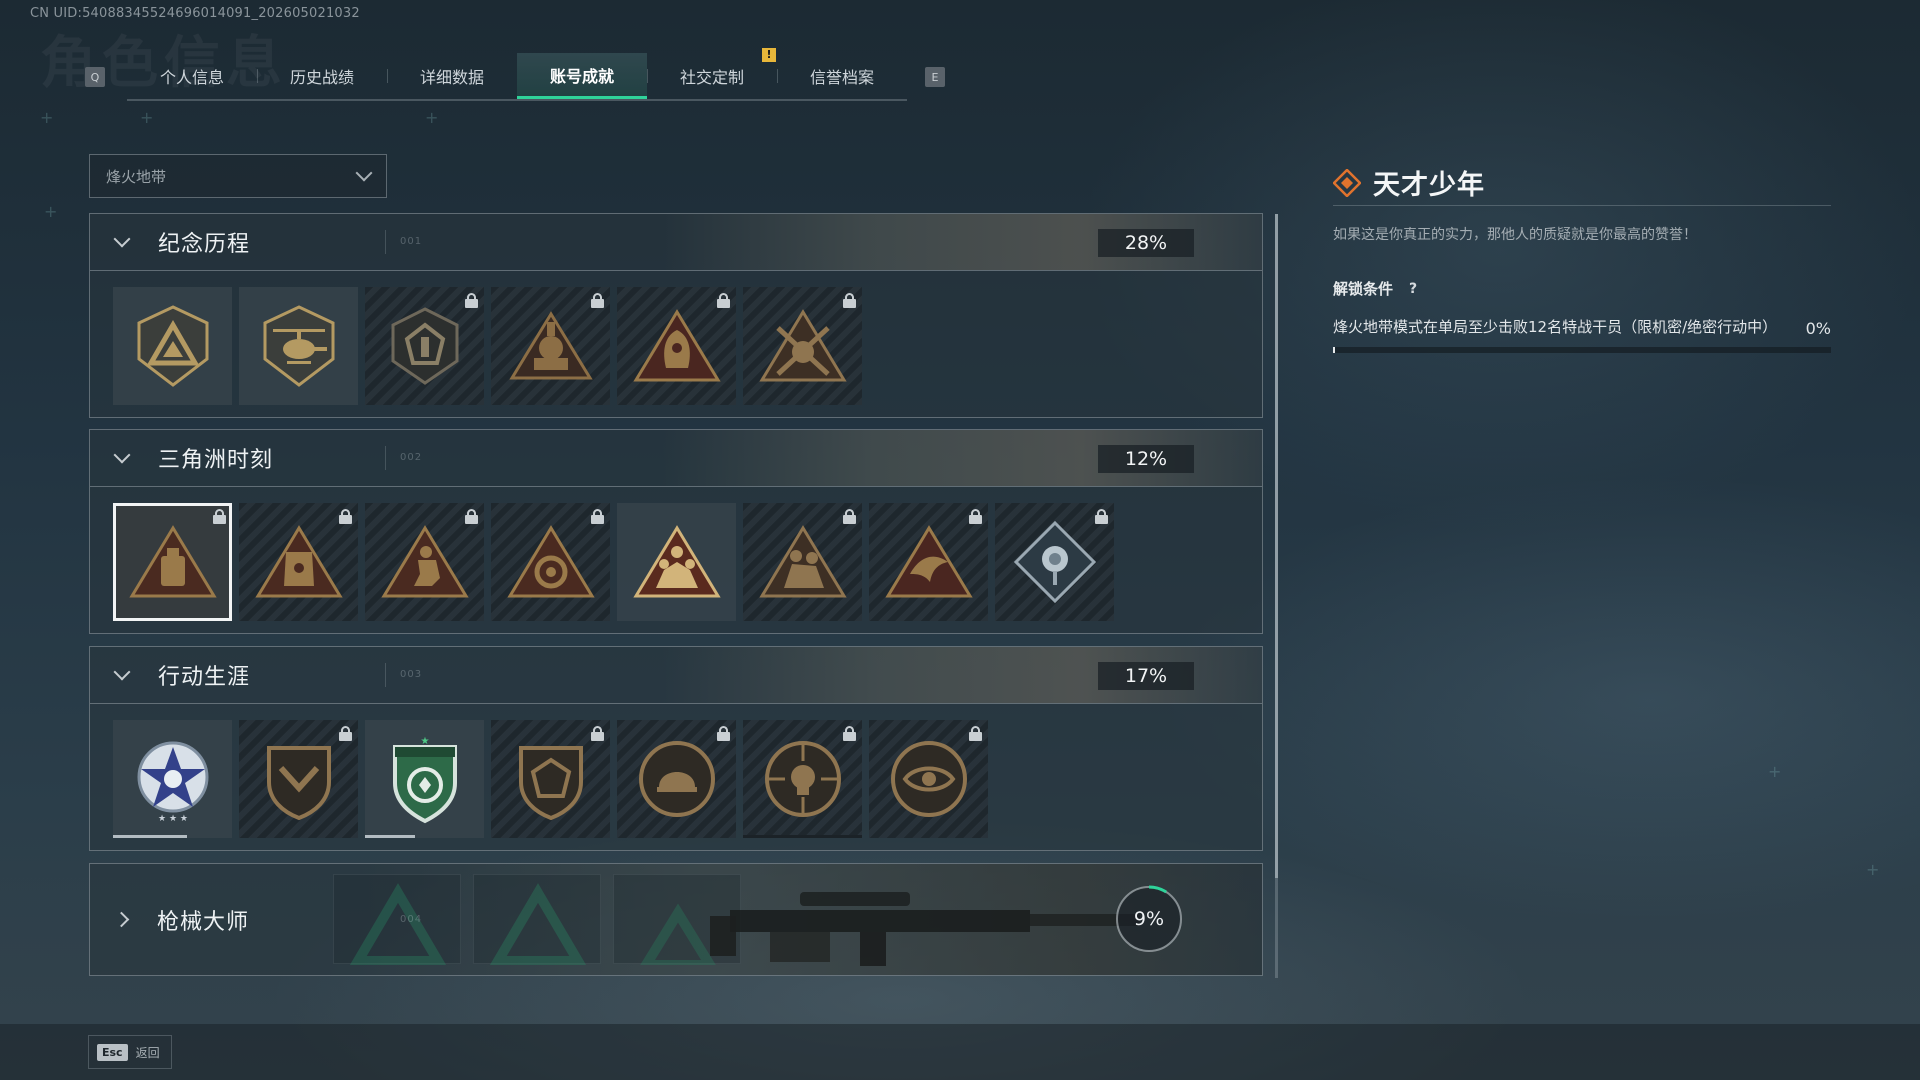 This screenshot has width=1920, height=1080. I want to click on category-percent: 9%, so click(1149, 919).